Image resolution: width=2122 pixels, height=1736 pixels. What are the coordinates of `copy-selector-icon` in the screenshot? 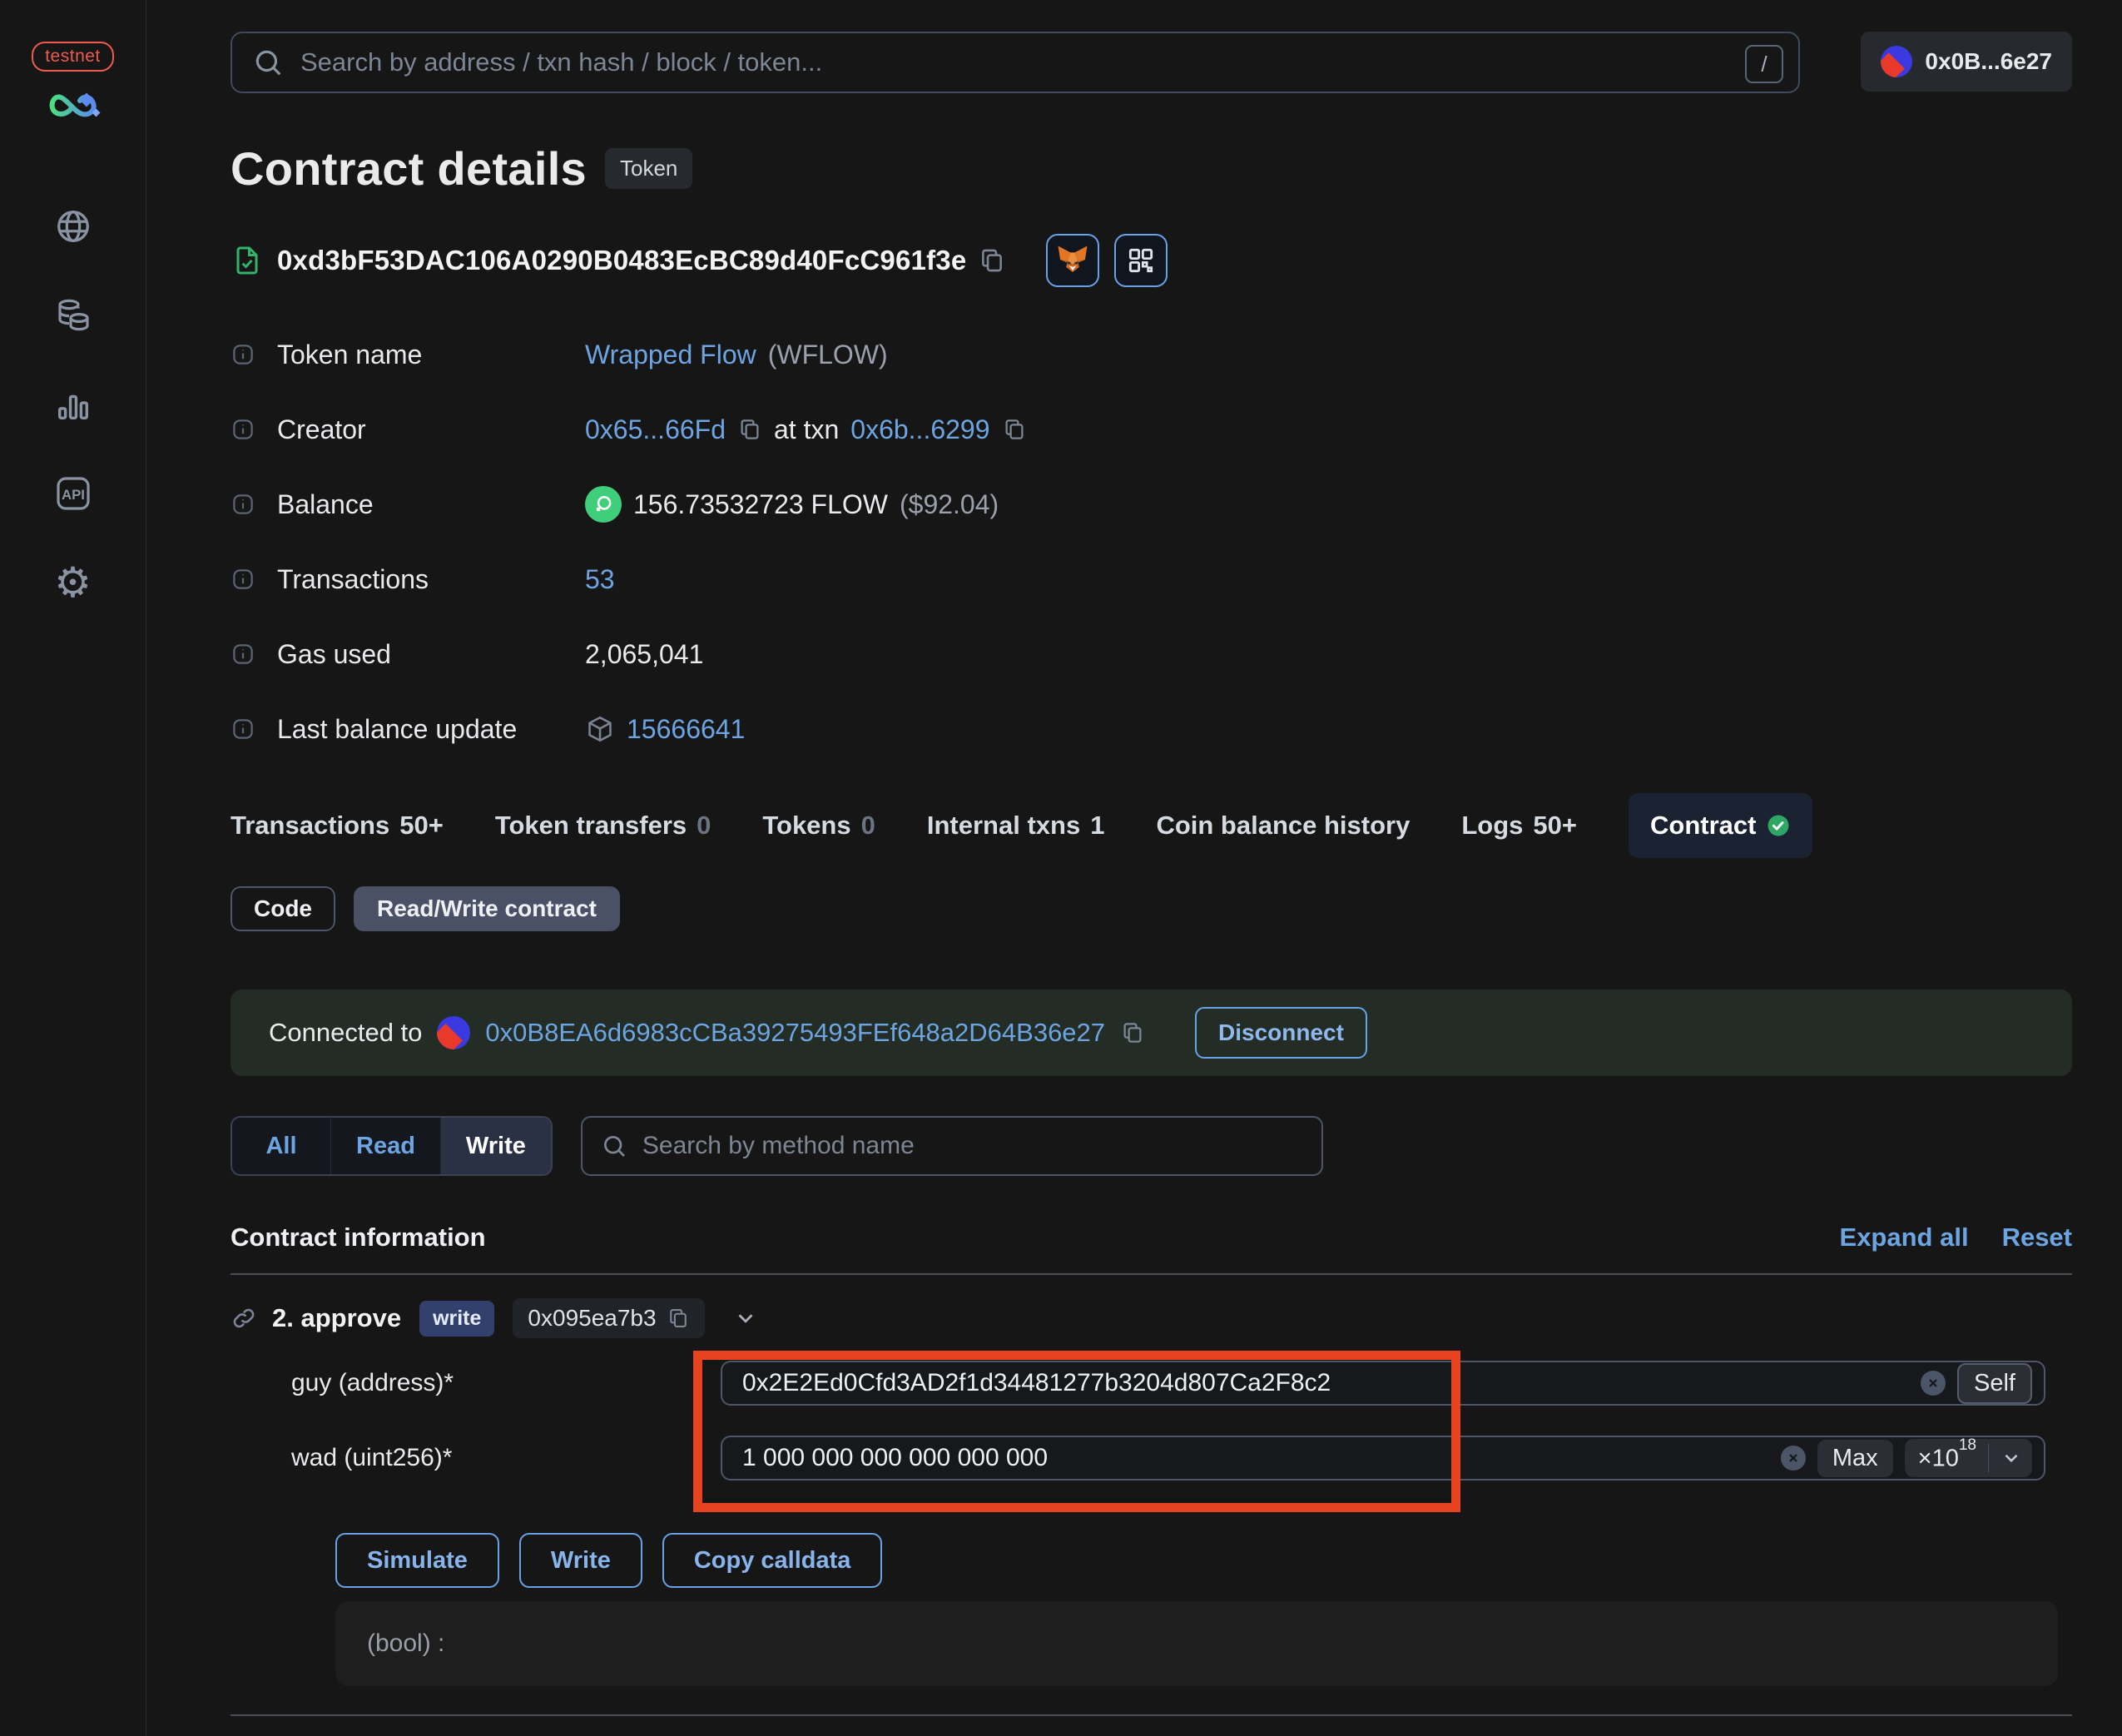 It's located at (678, 1318).